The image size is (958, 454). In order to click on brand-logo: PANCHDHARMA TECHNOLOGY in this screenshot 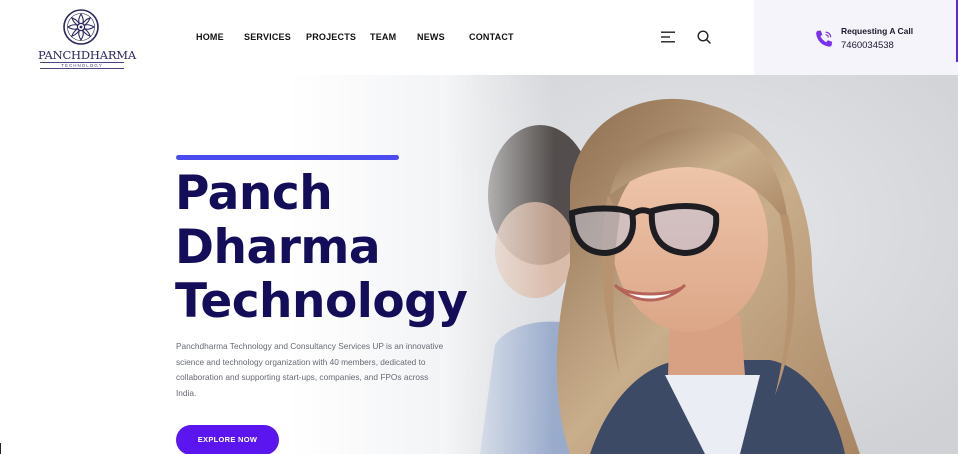, I will do `click(87, 39)`.